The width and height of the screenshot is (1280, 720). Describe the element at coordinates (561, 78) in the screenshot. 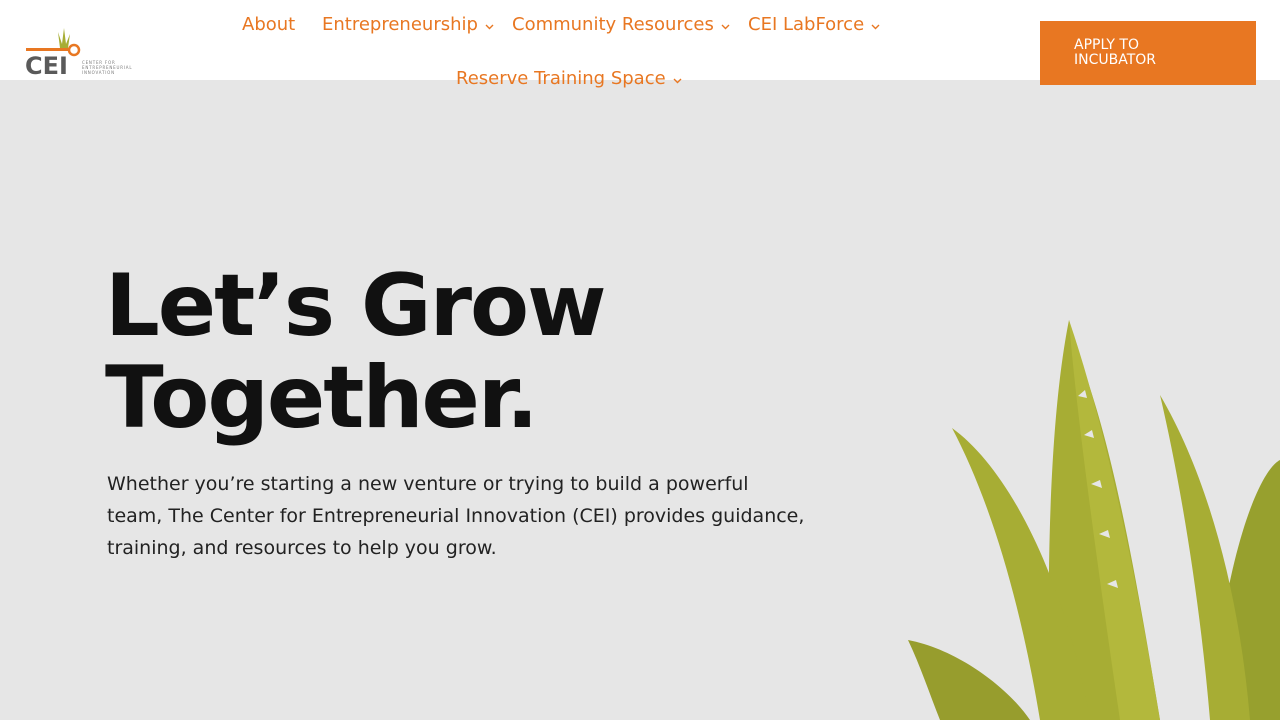

I see `nav-item-label: Reserve Training Space` at that location.